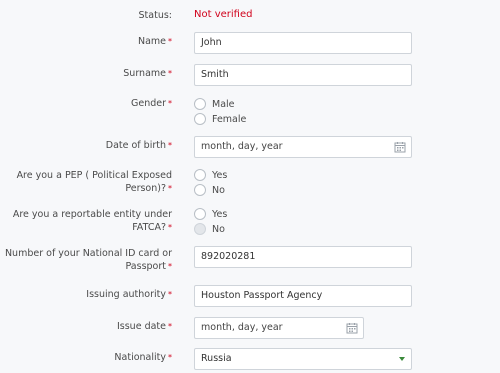 The width and height of the screenshot is (500, 373). I want to click on fatca-no-option: No, so click(209, 229).